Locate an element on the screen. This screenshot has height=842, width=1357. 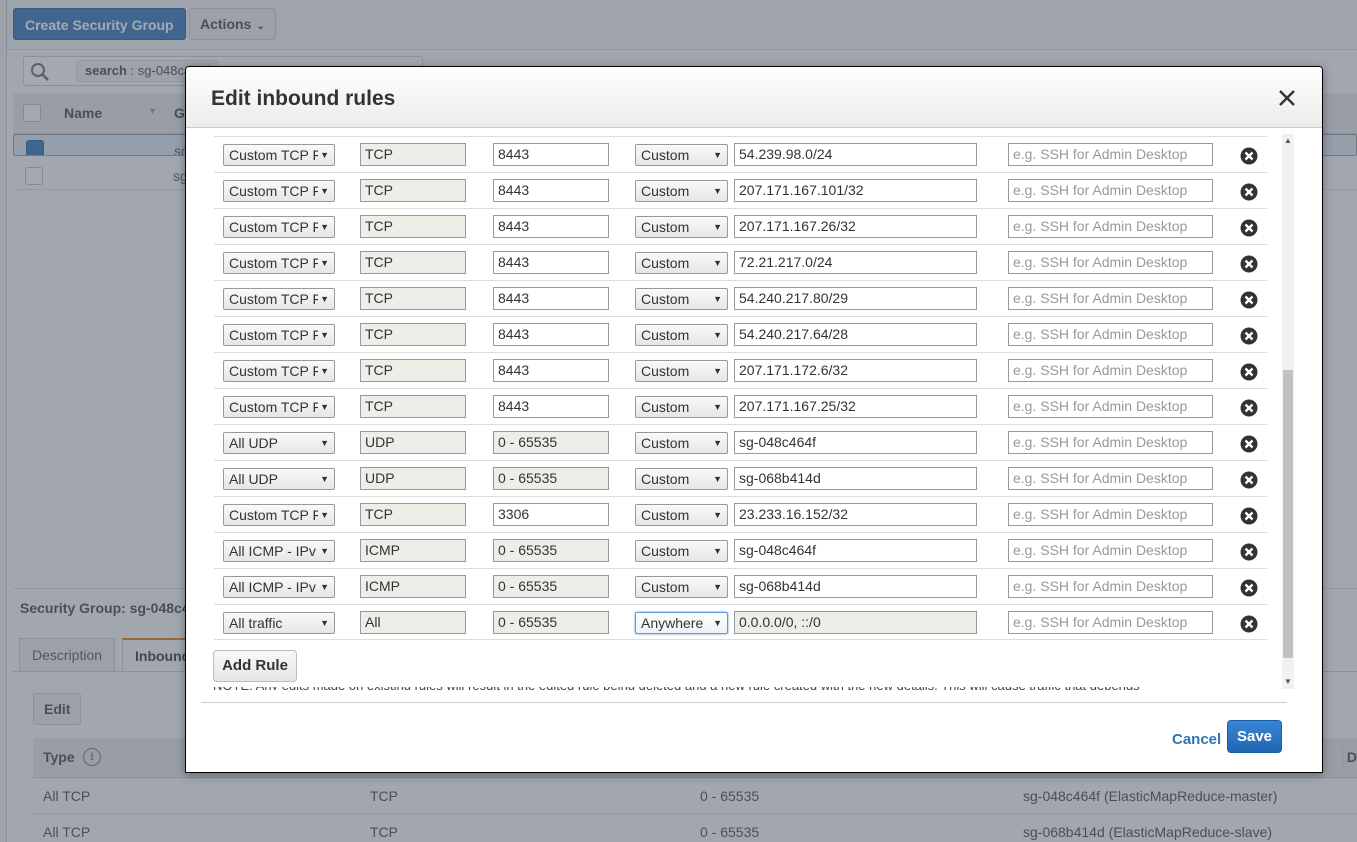
cancel-button: Cancel is located at coordinates (1196, 739).